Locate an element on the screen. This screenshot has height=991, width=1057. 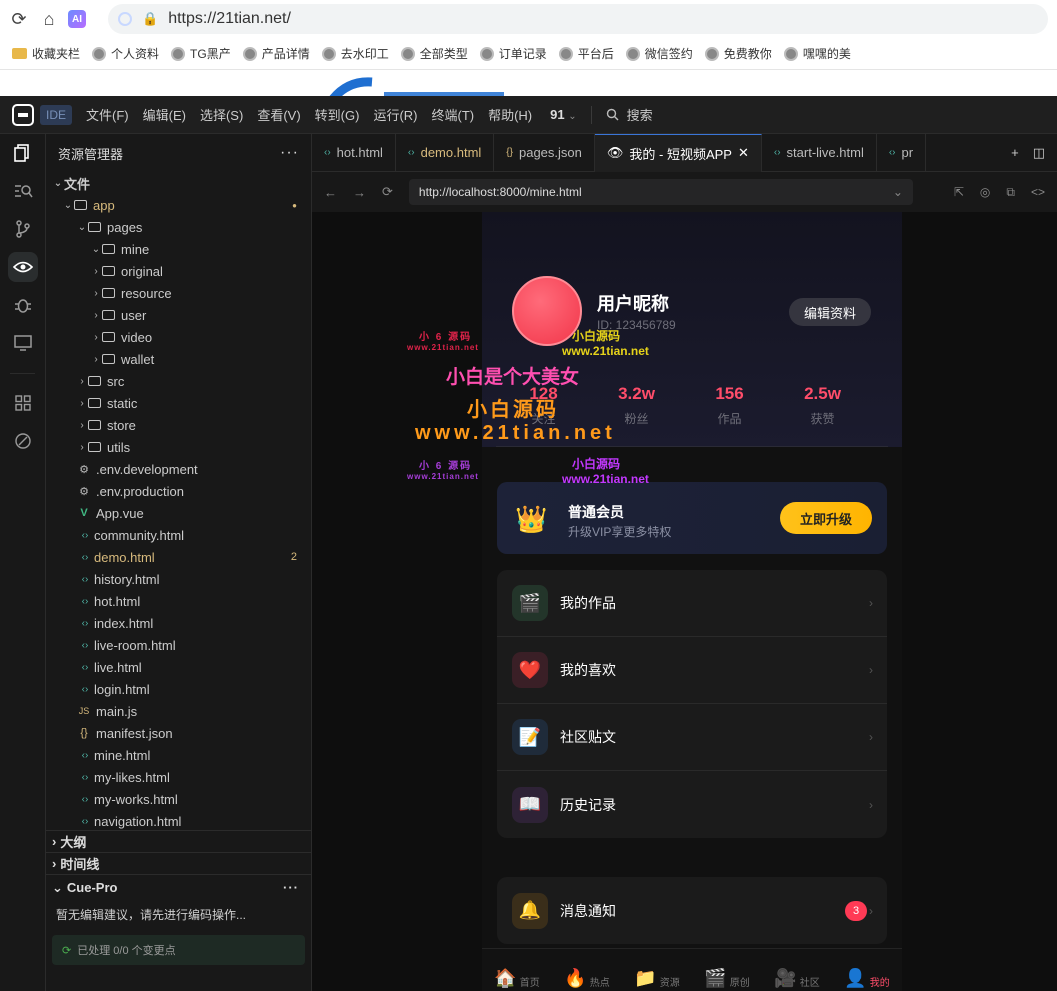
more-actions-icon: ··· is located at coordinates (289, 153).